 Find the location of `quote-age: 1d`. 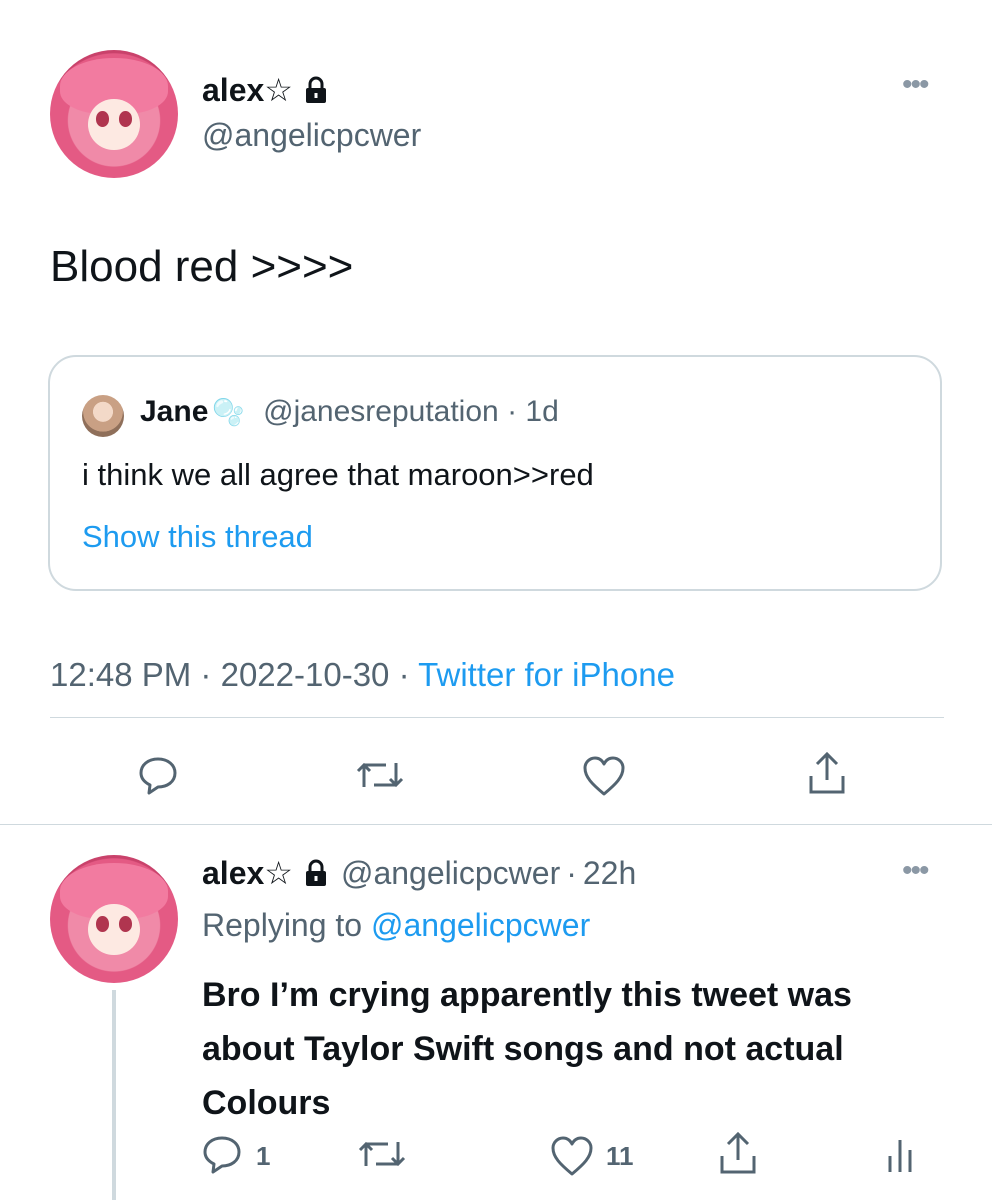

quote-age: 1d is located at coordinates (542, 411).